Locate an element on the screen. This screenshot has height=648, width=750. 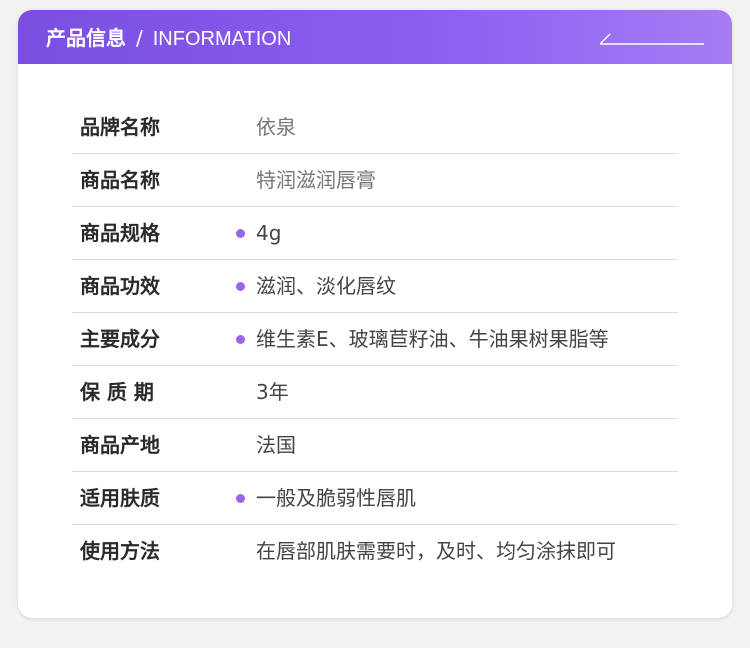
row-value: 特润滋润唇膏 is located at coordinates (316, 180).